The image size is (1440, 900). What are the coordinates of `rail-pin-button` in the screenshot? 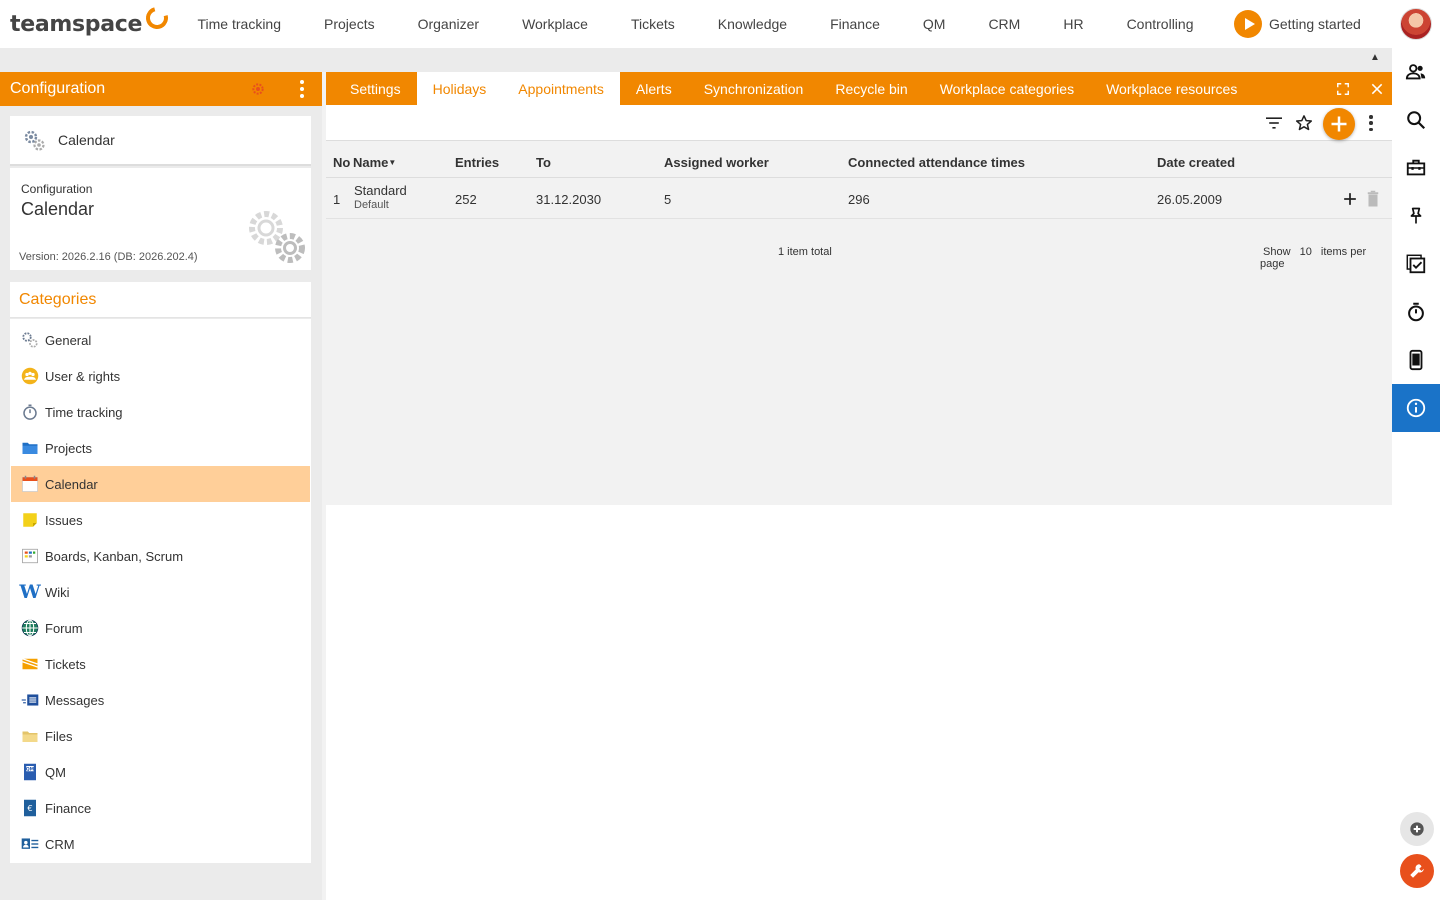 It's located at (1416, 216).